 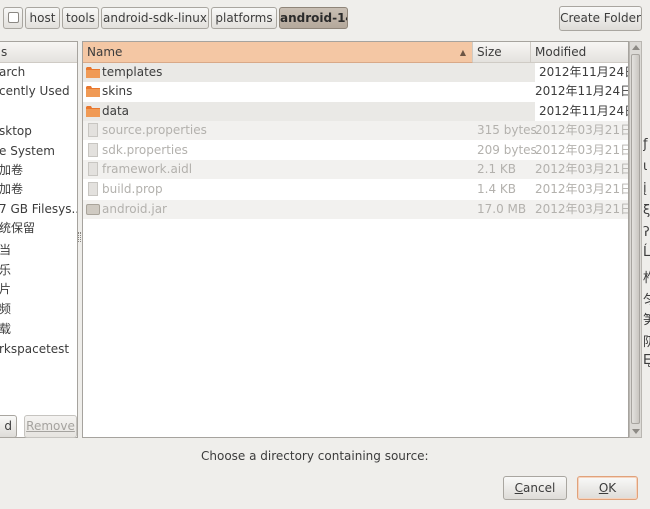 I want to click on preview-glyph: ʔ, so click(x=646, y=232).